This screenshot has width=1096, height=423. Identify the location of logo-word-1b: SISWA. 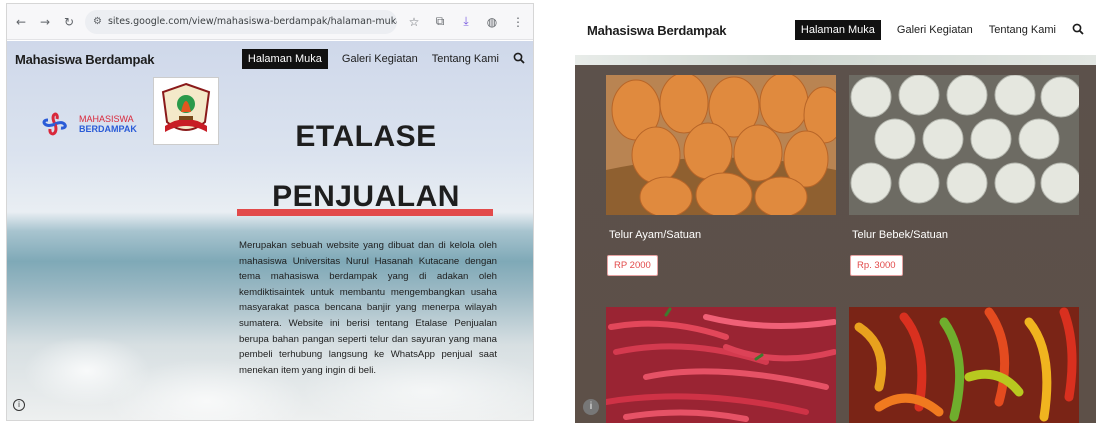
(119, 119).